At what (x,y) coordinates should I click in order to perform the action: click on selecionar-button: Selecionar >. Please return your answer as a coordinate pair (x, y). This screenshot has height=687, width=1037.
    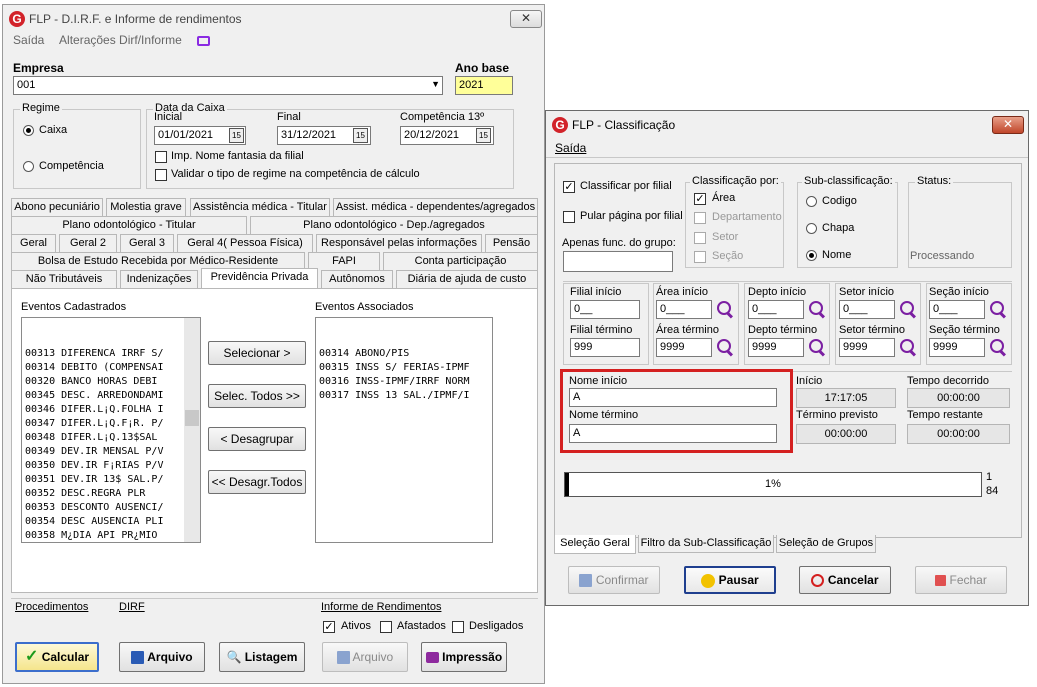
    Looking at the image, I should click on (257, 353).